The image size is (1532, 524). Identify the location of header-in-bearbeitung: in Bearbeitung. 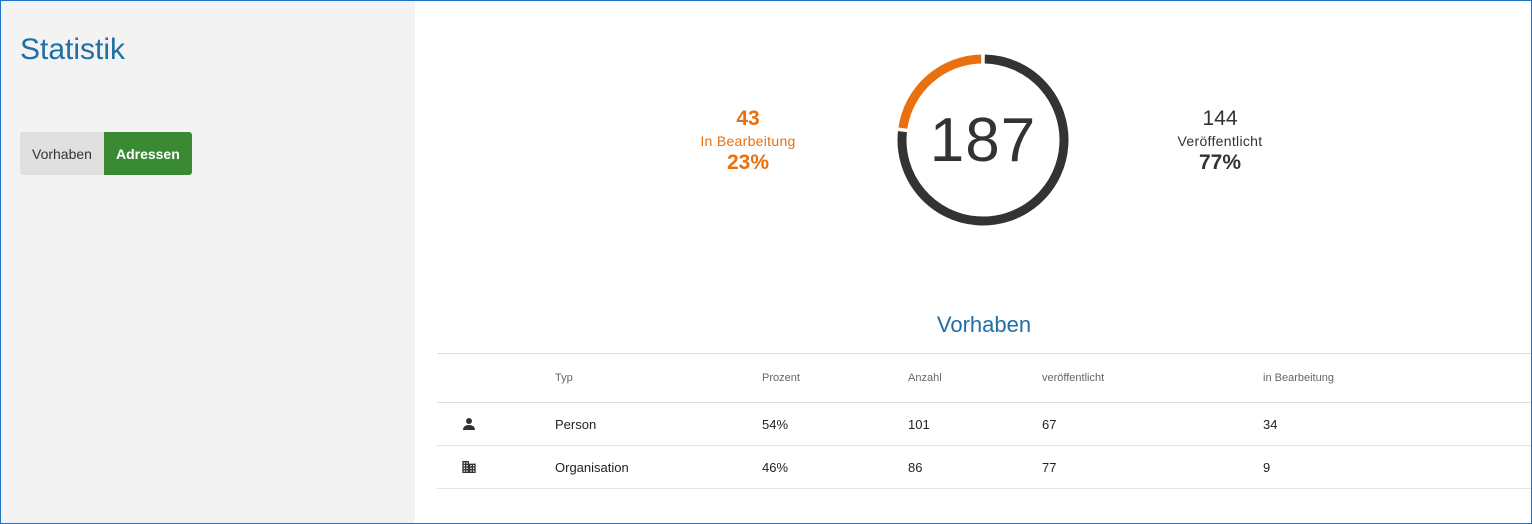
(1397, 378).